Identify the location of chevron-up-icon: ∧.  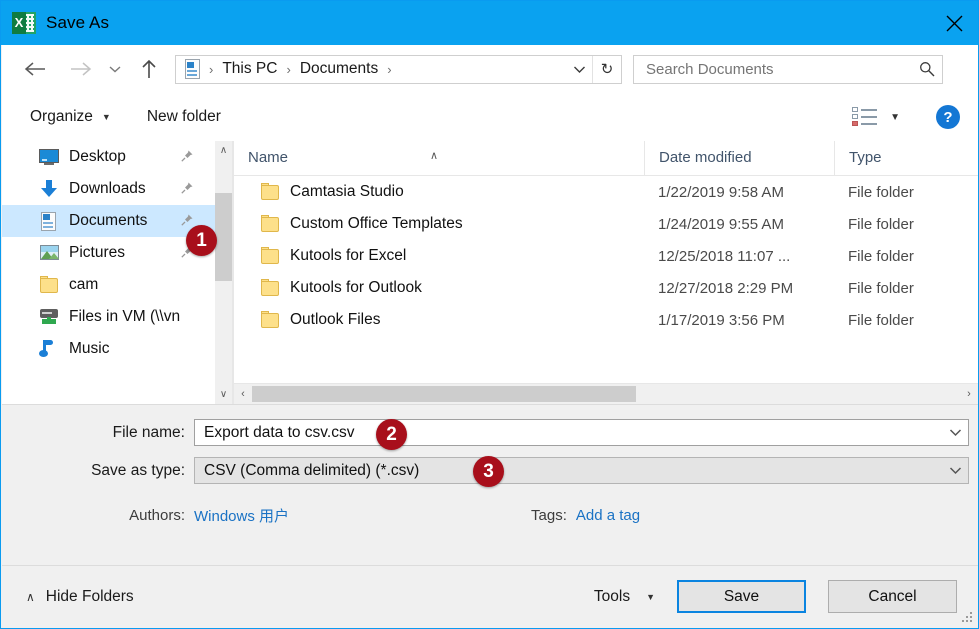
(30, 596).